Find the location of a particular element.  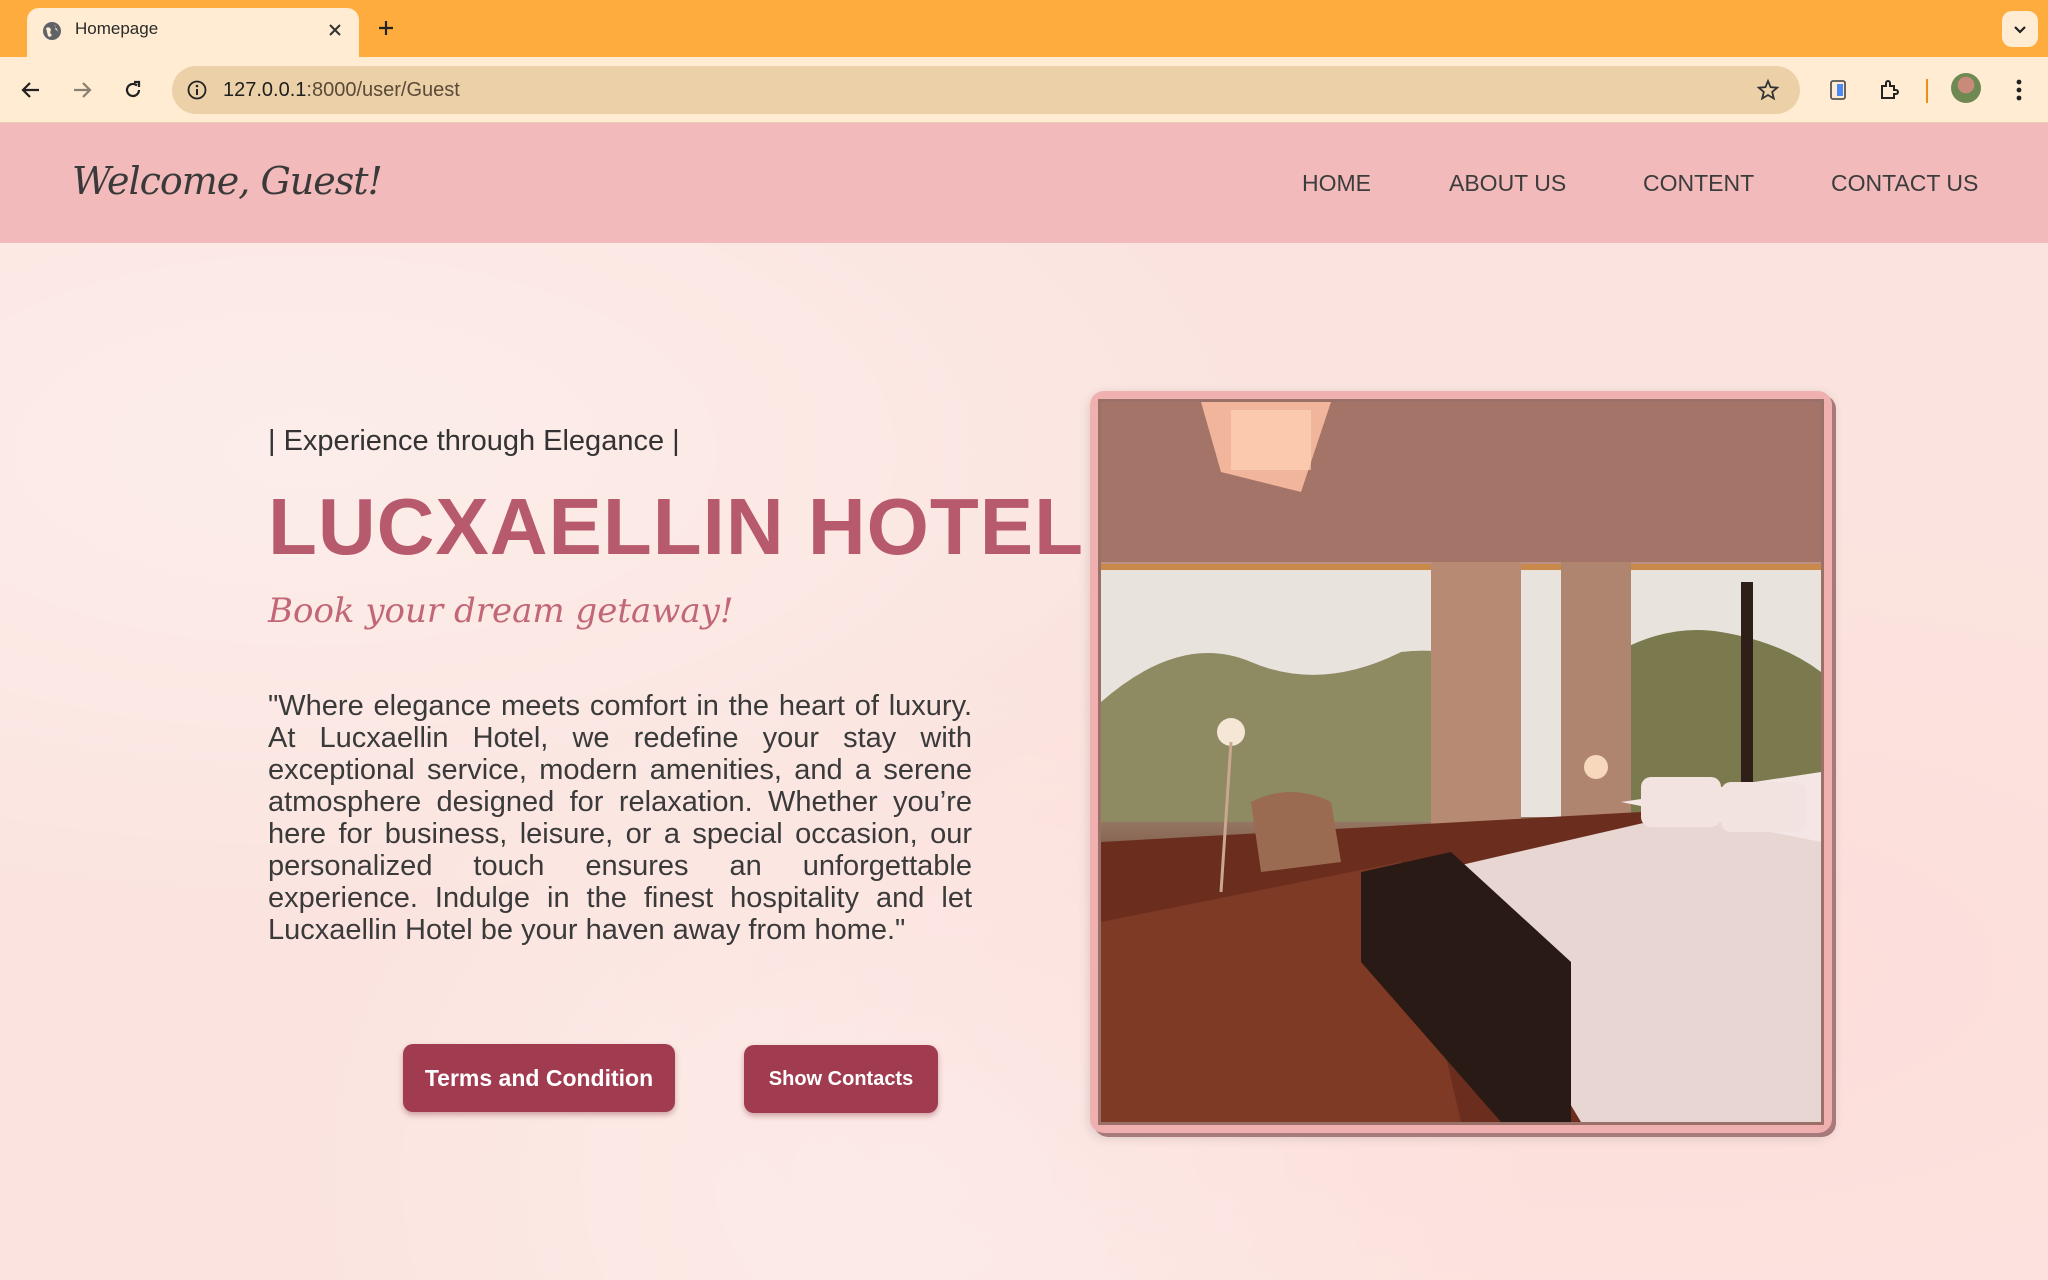

hero-subtitle: Book your dream getaway! is located at coordinates (501, 611).